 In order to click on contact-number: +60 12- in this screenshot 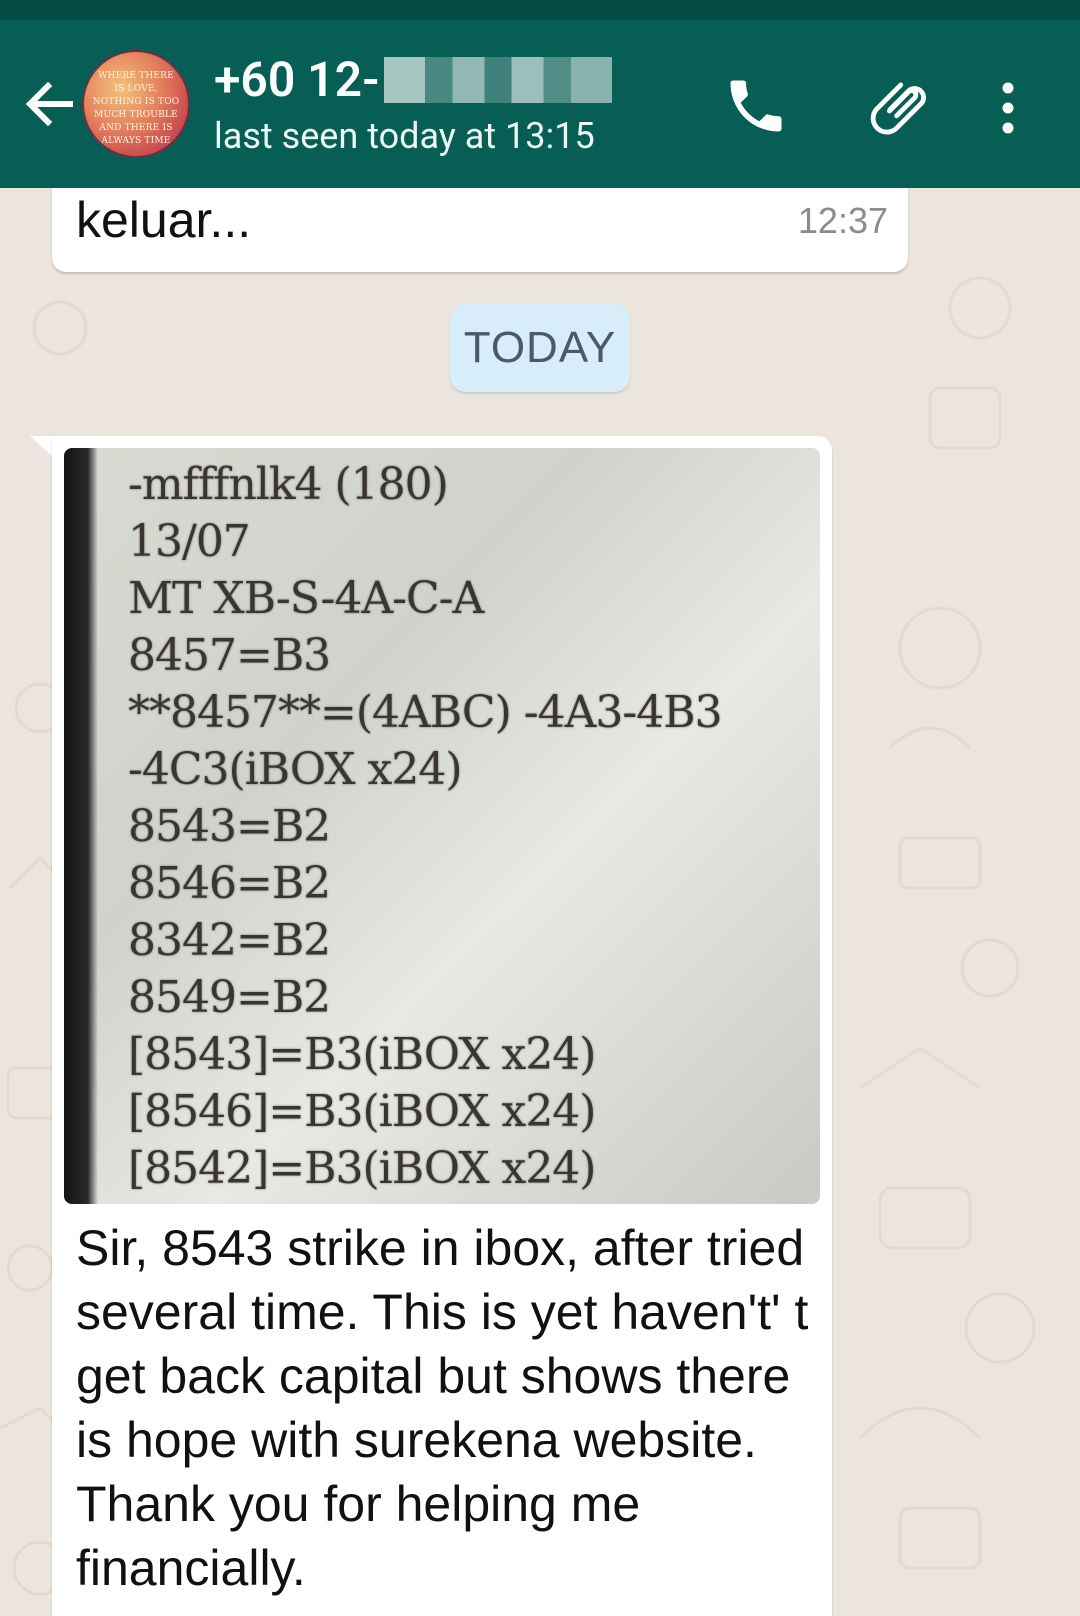, I will do `click(297, 79)`.